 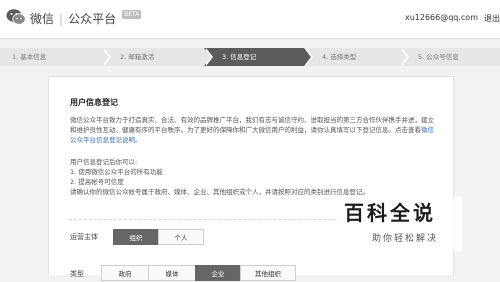 What do you see at coordinates (42, 19) in the screenshot?
I see `brand-name: 微信` at bounding box center [42, 19].